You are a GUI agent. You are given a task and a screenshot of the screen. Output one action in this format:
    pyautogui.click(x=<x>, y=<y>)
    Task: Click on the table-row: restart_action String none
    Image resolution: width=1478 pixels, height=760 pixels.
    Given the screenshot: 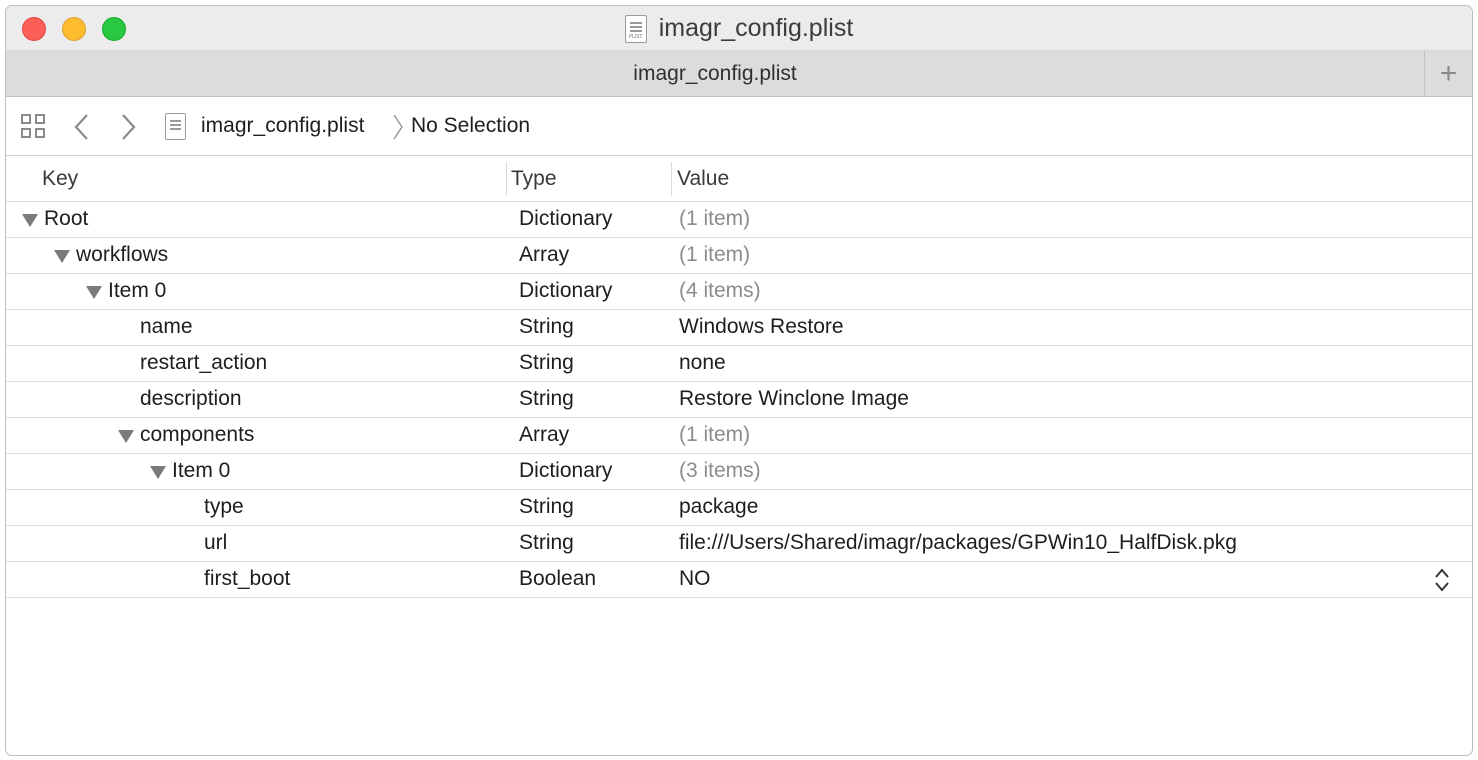 What is the action you would take?
    pyautogui.click(x=739, y=364)
    